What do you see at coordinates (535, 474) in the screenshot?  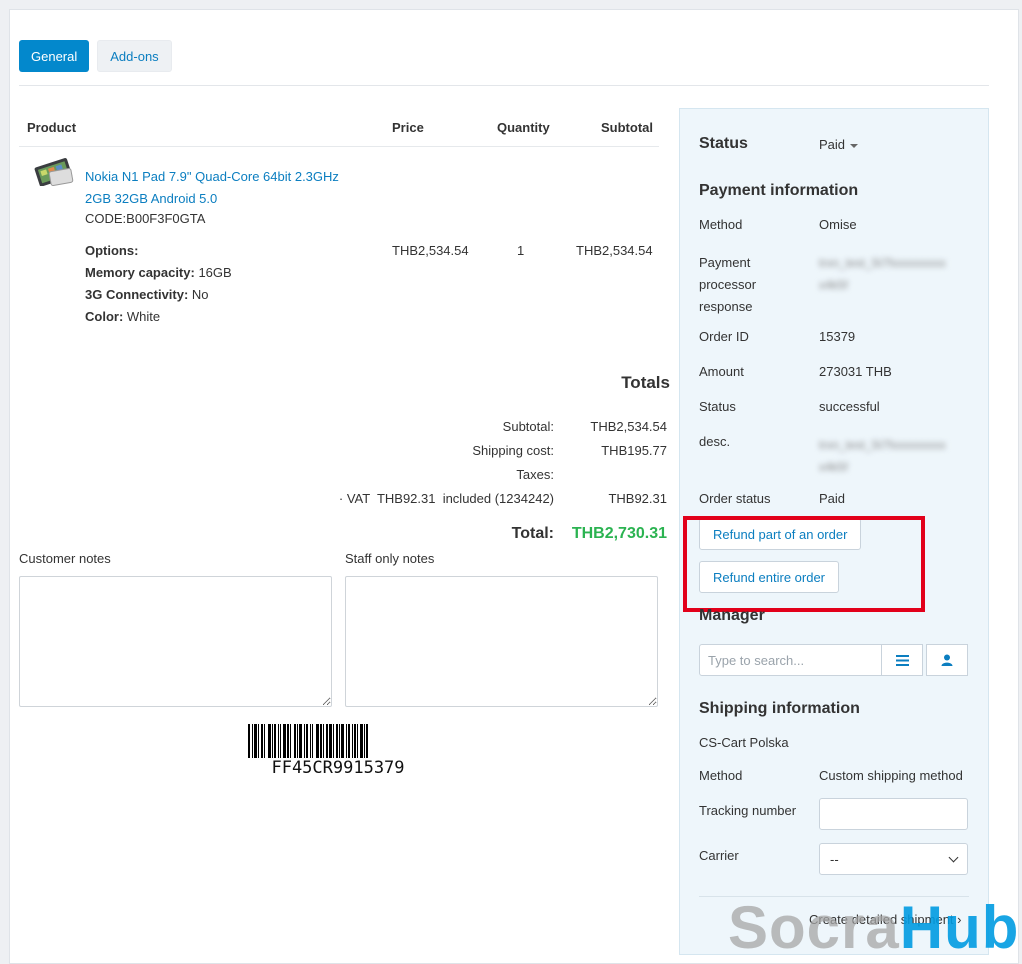 I see `taxes-label: Taxes:` at bounding box center [535, 474].